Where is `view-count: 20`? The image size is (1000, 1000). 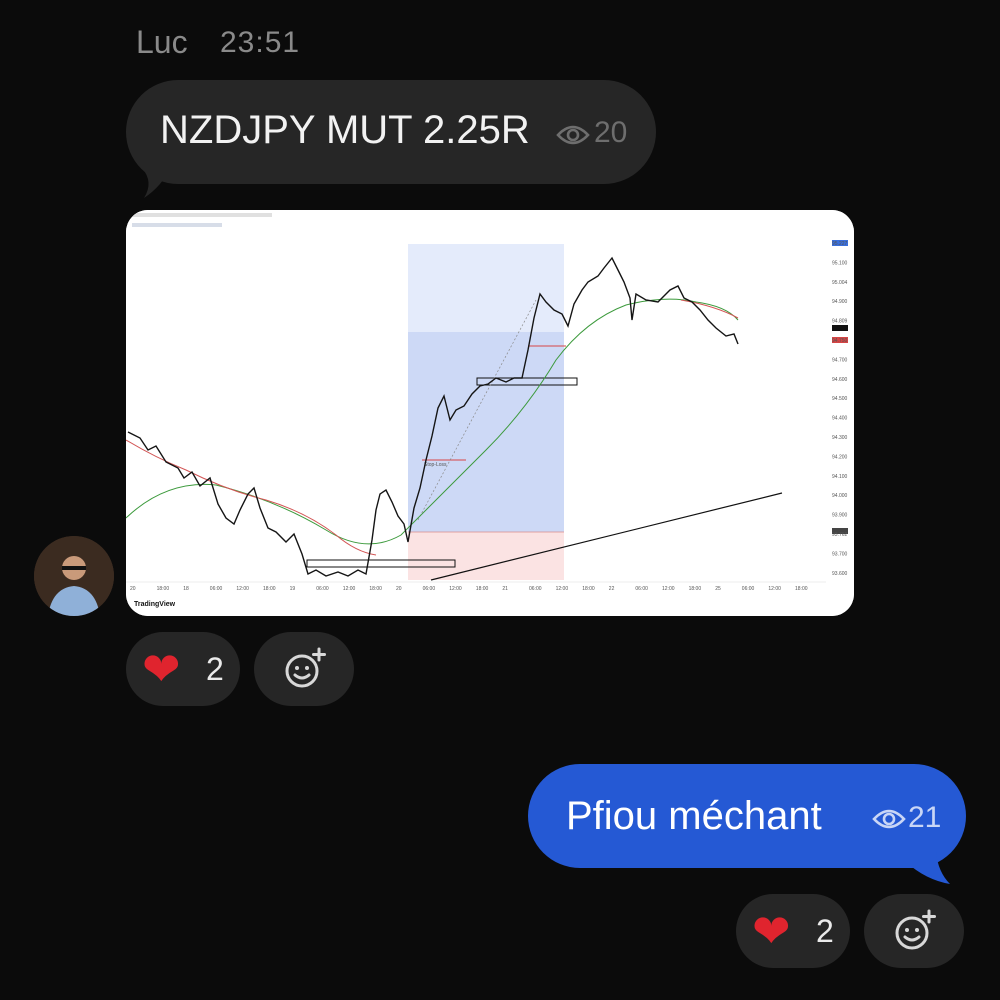 view-count: 20 is located at coordinates (611, 132).